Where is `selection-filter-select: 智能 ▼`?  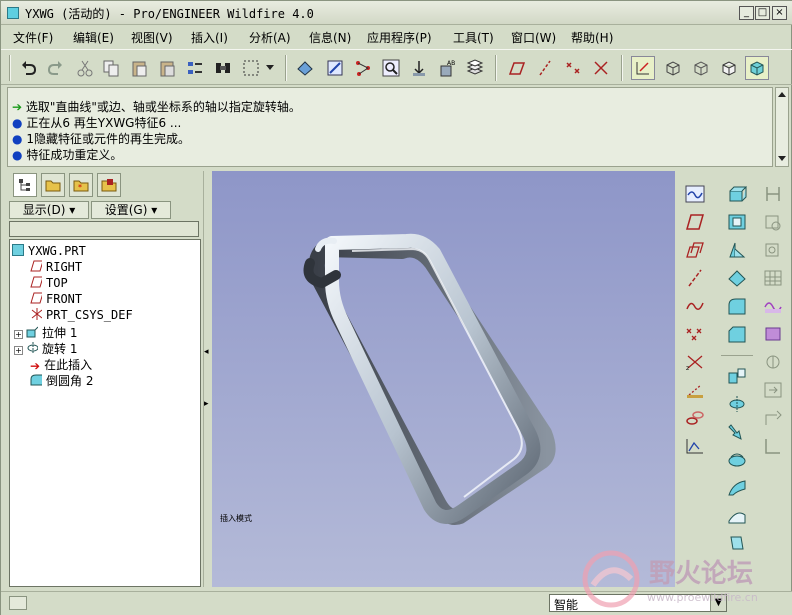 selection-filter-select: 智能 ▼ is located at coordinates (638, 603).